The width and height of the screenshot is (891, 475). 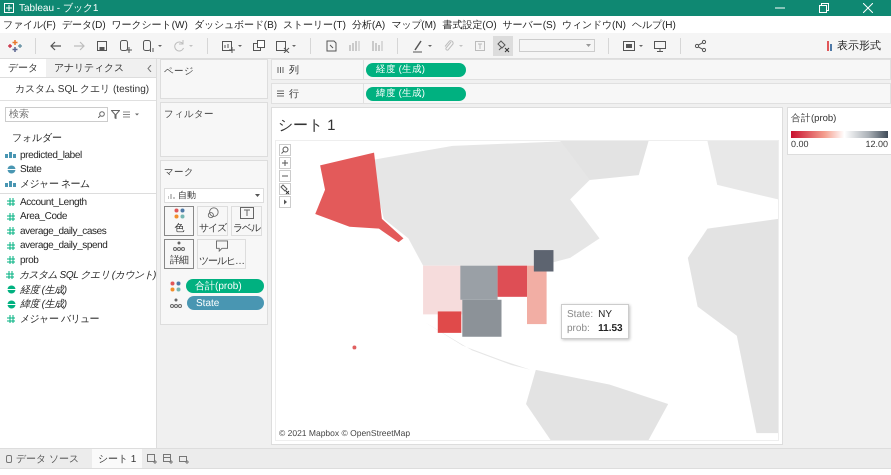 What do you see at coordinates (152, 45) in the screenshot?
I see `datasource-pause-icon` at bounding box center [152, 45].